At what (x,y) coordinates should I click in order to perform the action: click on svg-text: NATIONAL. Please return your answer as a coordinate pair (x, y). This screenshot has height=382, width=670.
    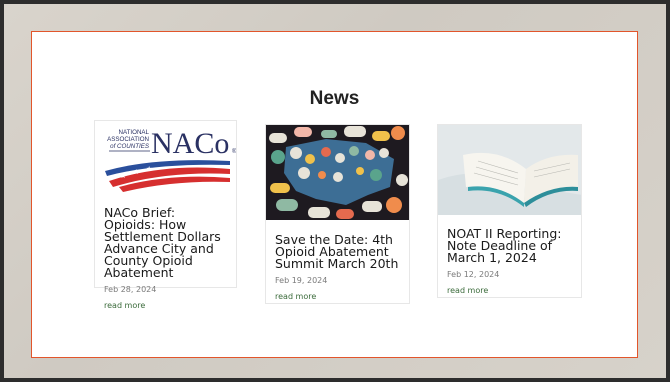
    Looking at the image, I should click on (134, 132).